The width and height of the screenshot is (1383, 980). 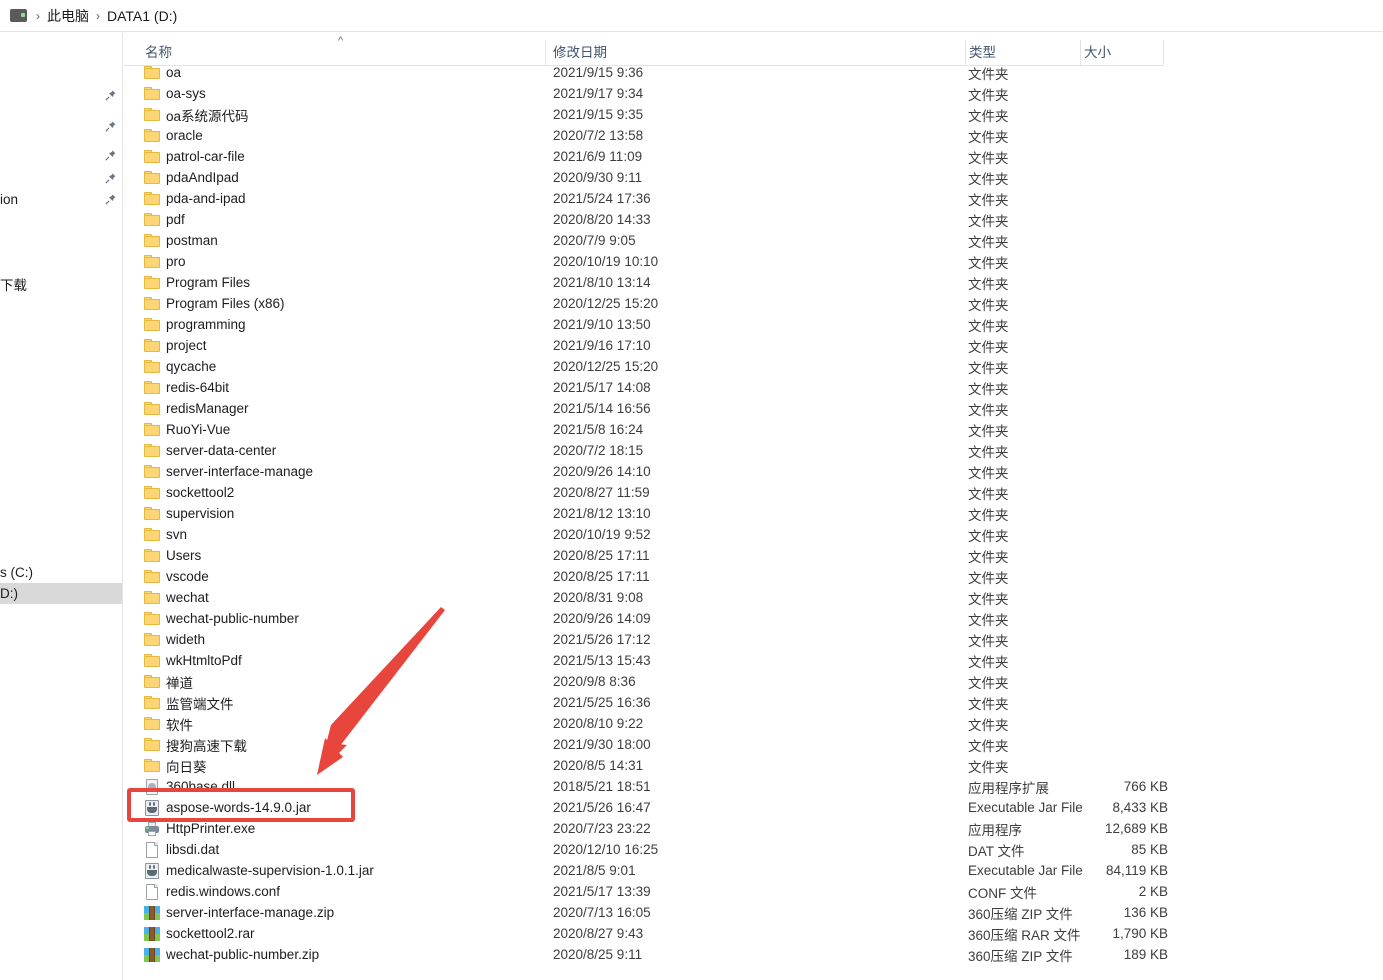 What do you see at coordinates (165, 534) in the screenshot?
I see `file-name-cell: svn` at bounding box center [165, 534].